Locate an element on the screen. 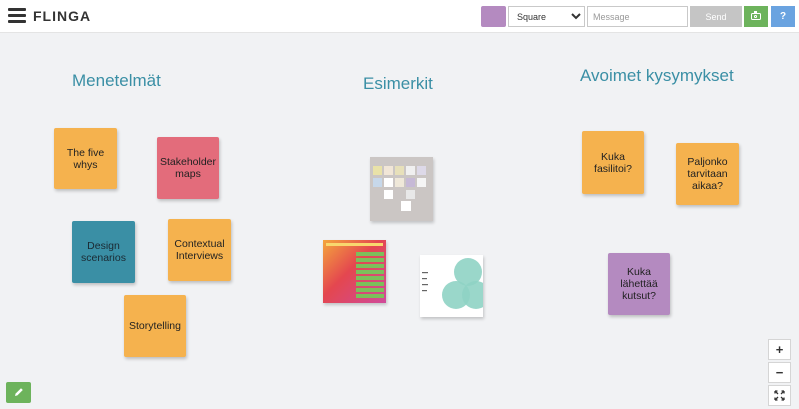 This screenshot has width=799, height=409. sticky-note: Kuka fasilitoi? is located at coordinates (613, 162).